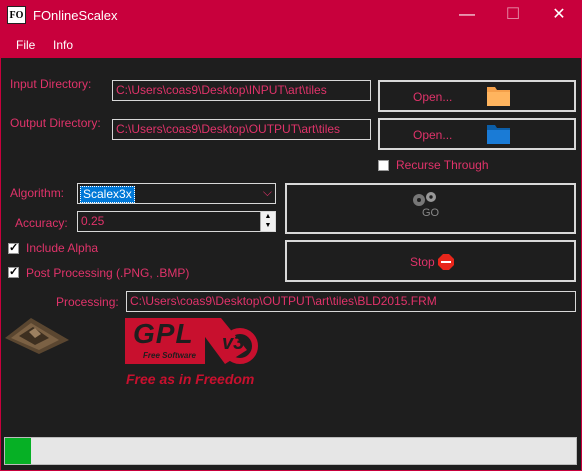  I want to click on status-bar, so click(291, 453).